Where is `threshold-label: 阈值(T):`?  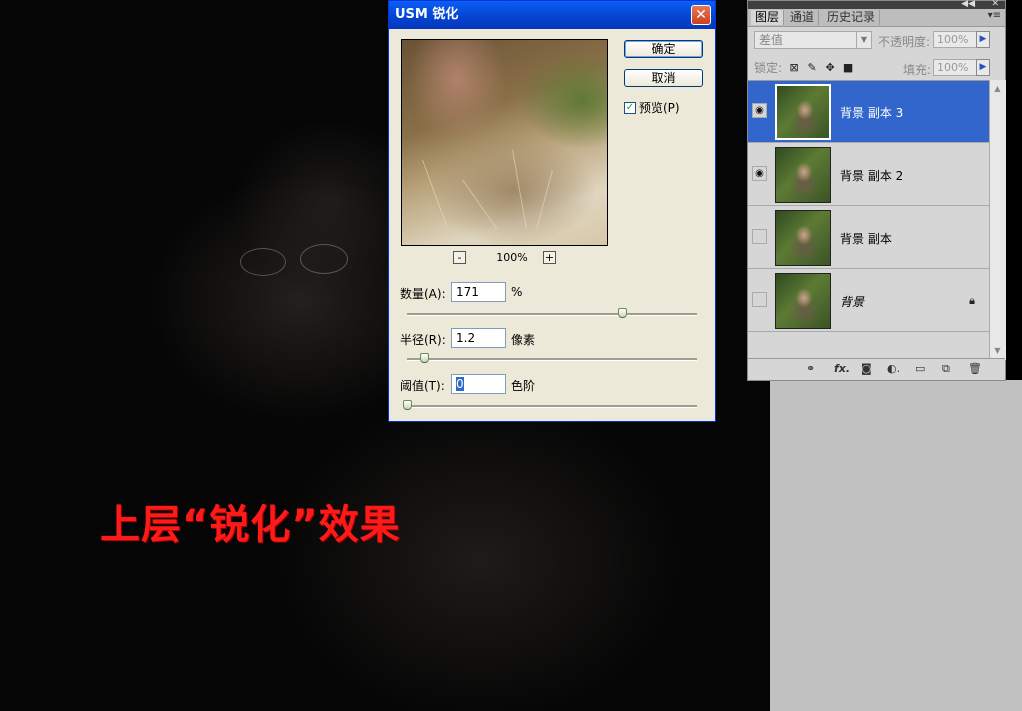
threshold-label: 阈值(T): is located at coordinates (422, 386).